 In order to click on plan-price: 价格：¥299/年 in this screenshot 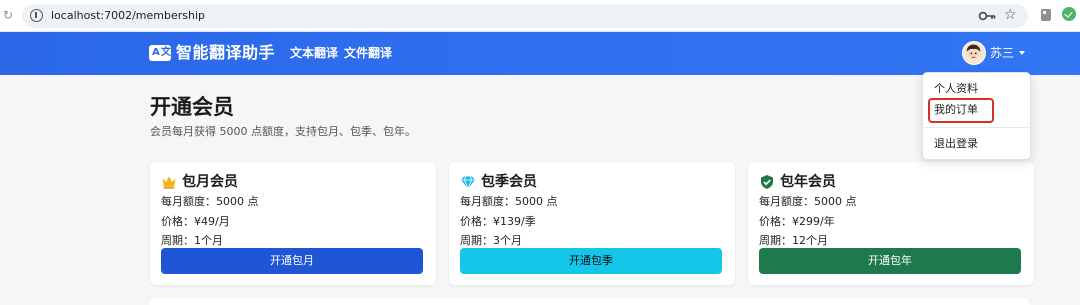, I will do `click(797, 221)`.